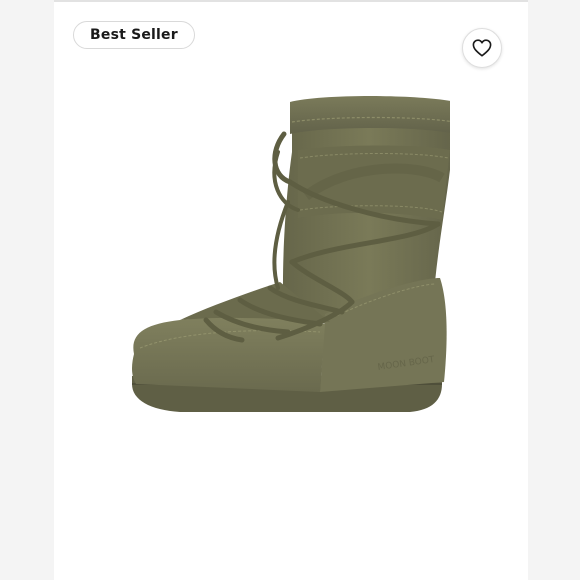  I want to click on favorite-button, so click(482, 48).